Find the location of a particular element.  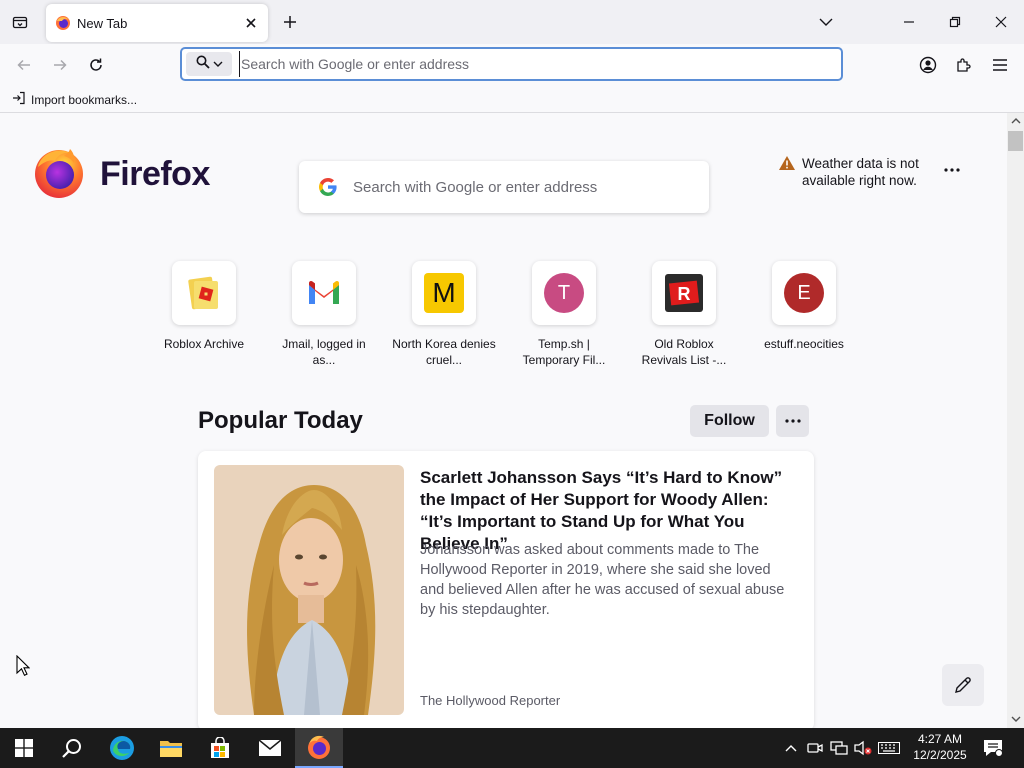

firefox-favicon-icon is located at coordinates (63, 23).